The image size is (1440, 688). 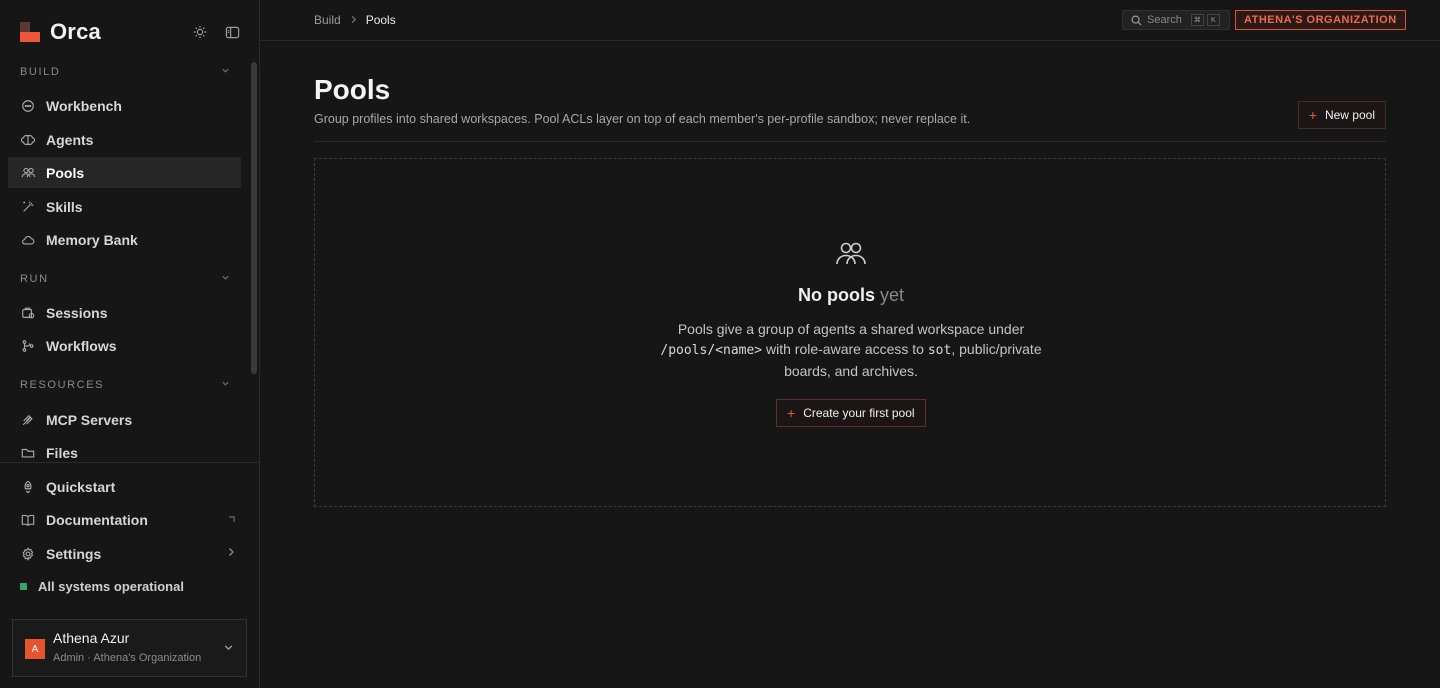 I want to click on empty-desc-code-sot: sot, so click(x=939, y=350).